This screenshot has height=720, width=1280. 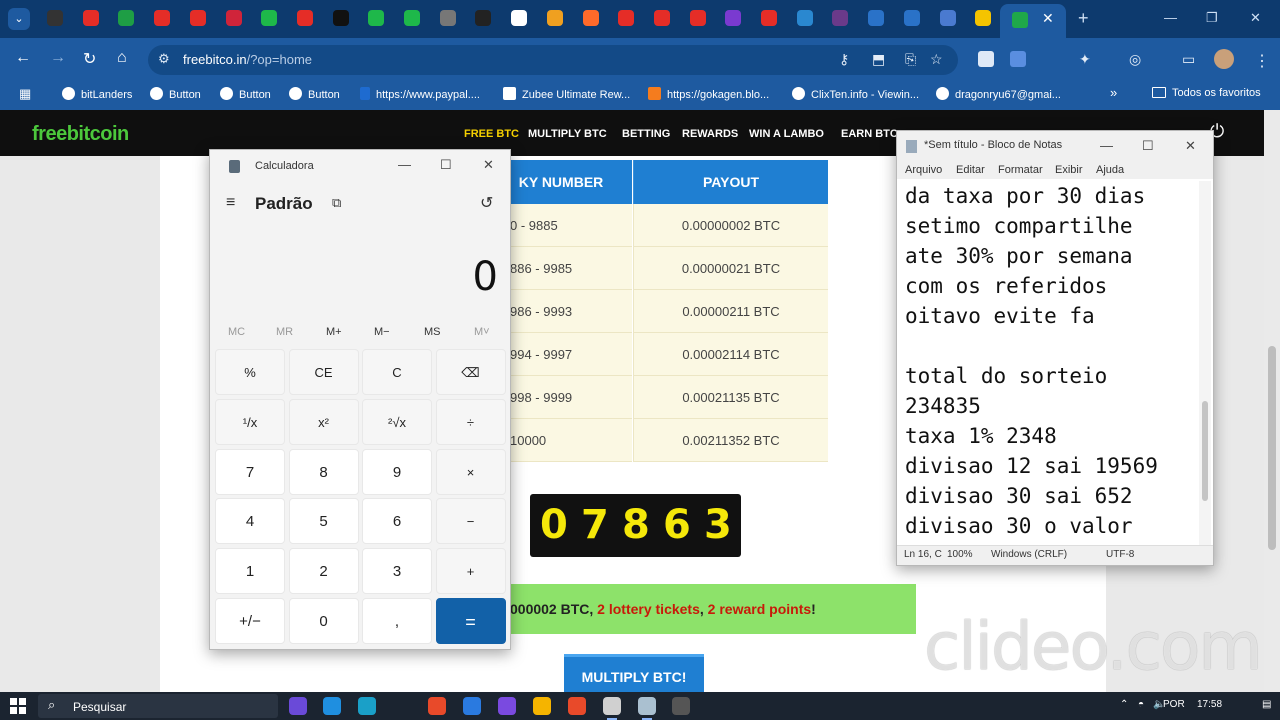 I want to click on close-tab-icon: ✕, so click(x=1048, y=18).